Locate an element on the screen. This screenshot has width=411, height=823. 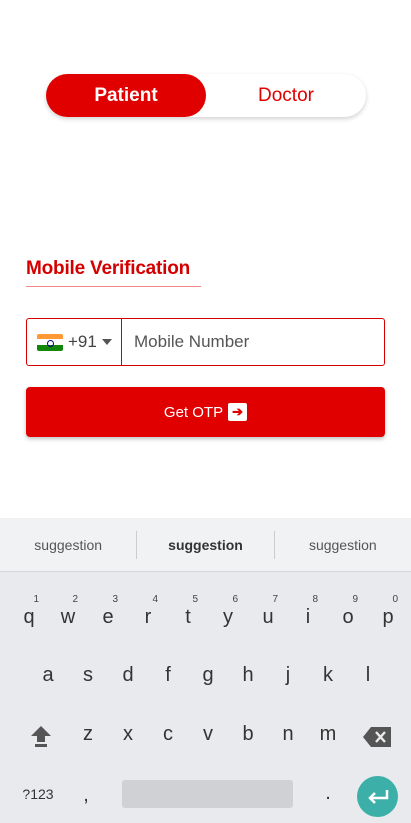
key-number-hint: 2 is located at coordinates (75, 599).